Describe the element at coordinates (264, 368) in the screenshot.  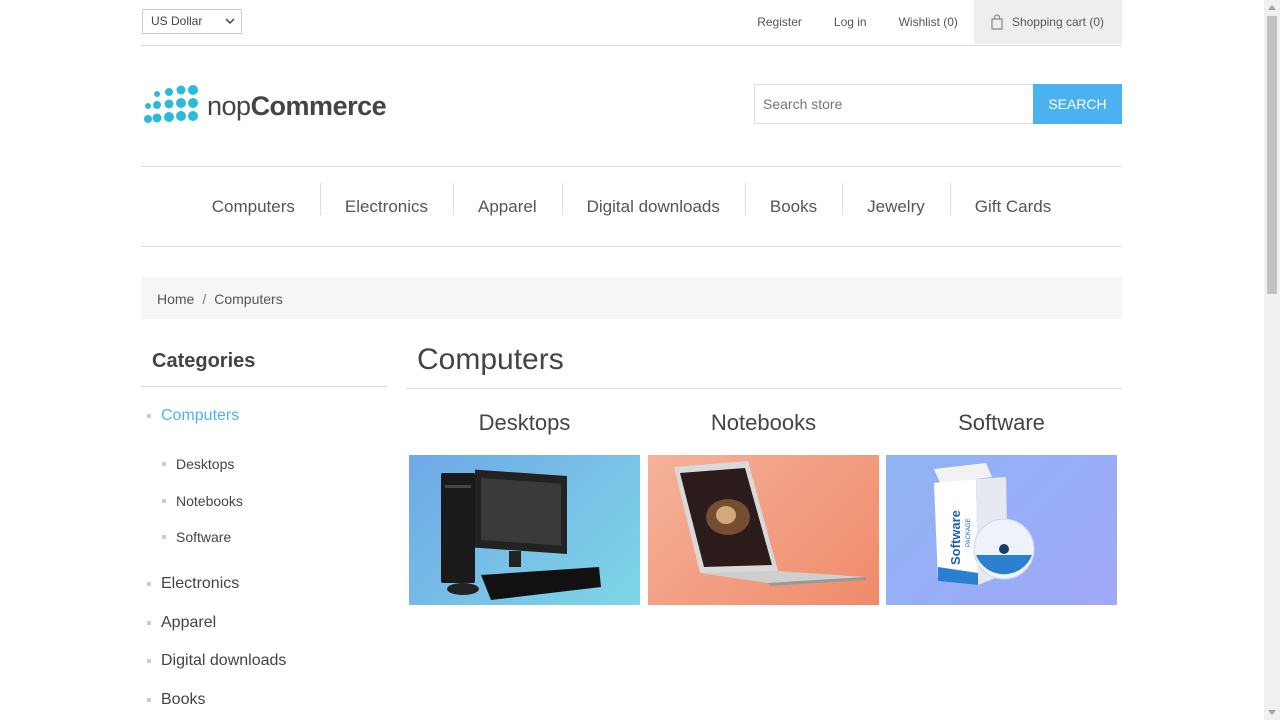
I see `categories-title: Categories` at that location.